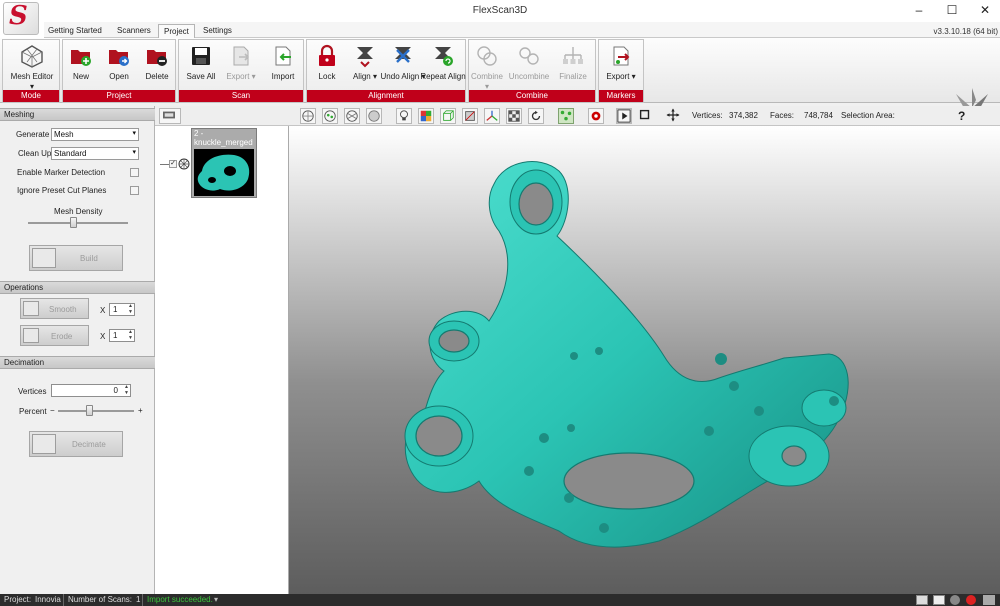  Describe the element at coordinates (134, 190) in the screenshot. I see `ignore-cut-checkbox` at that location.